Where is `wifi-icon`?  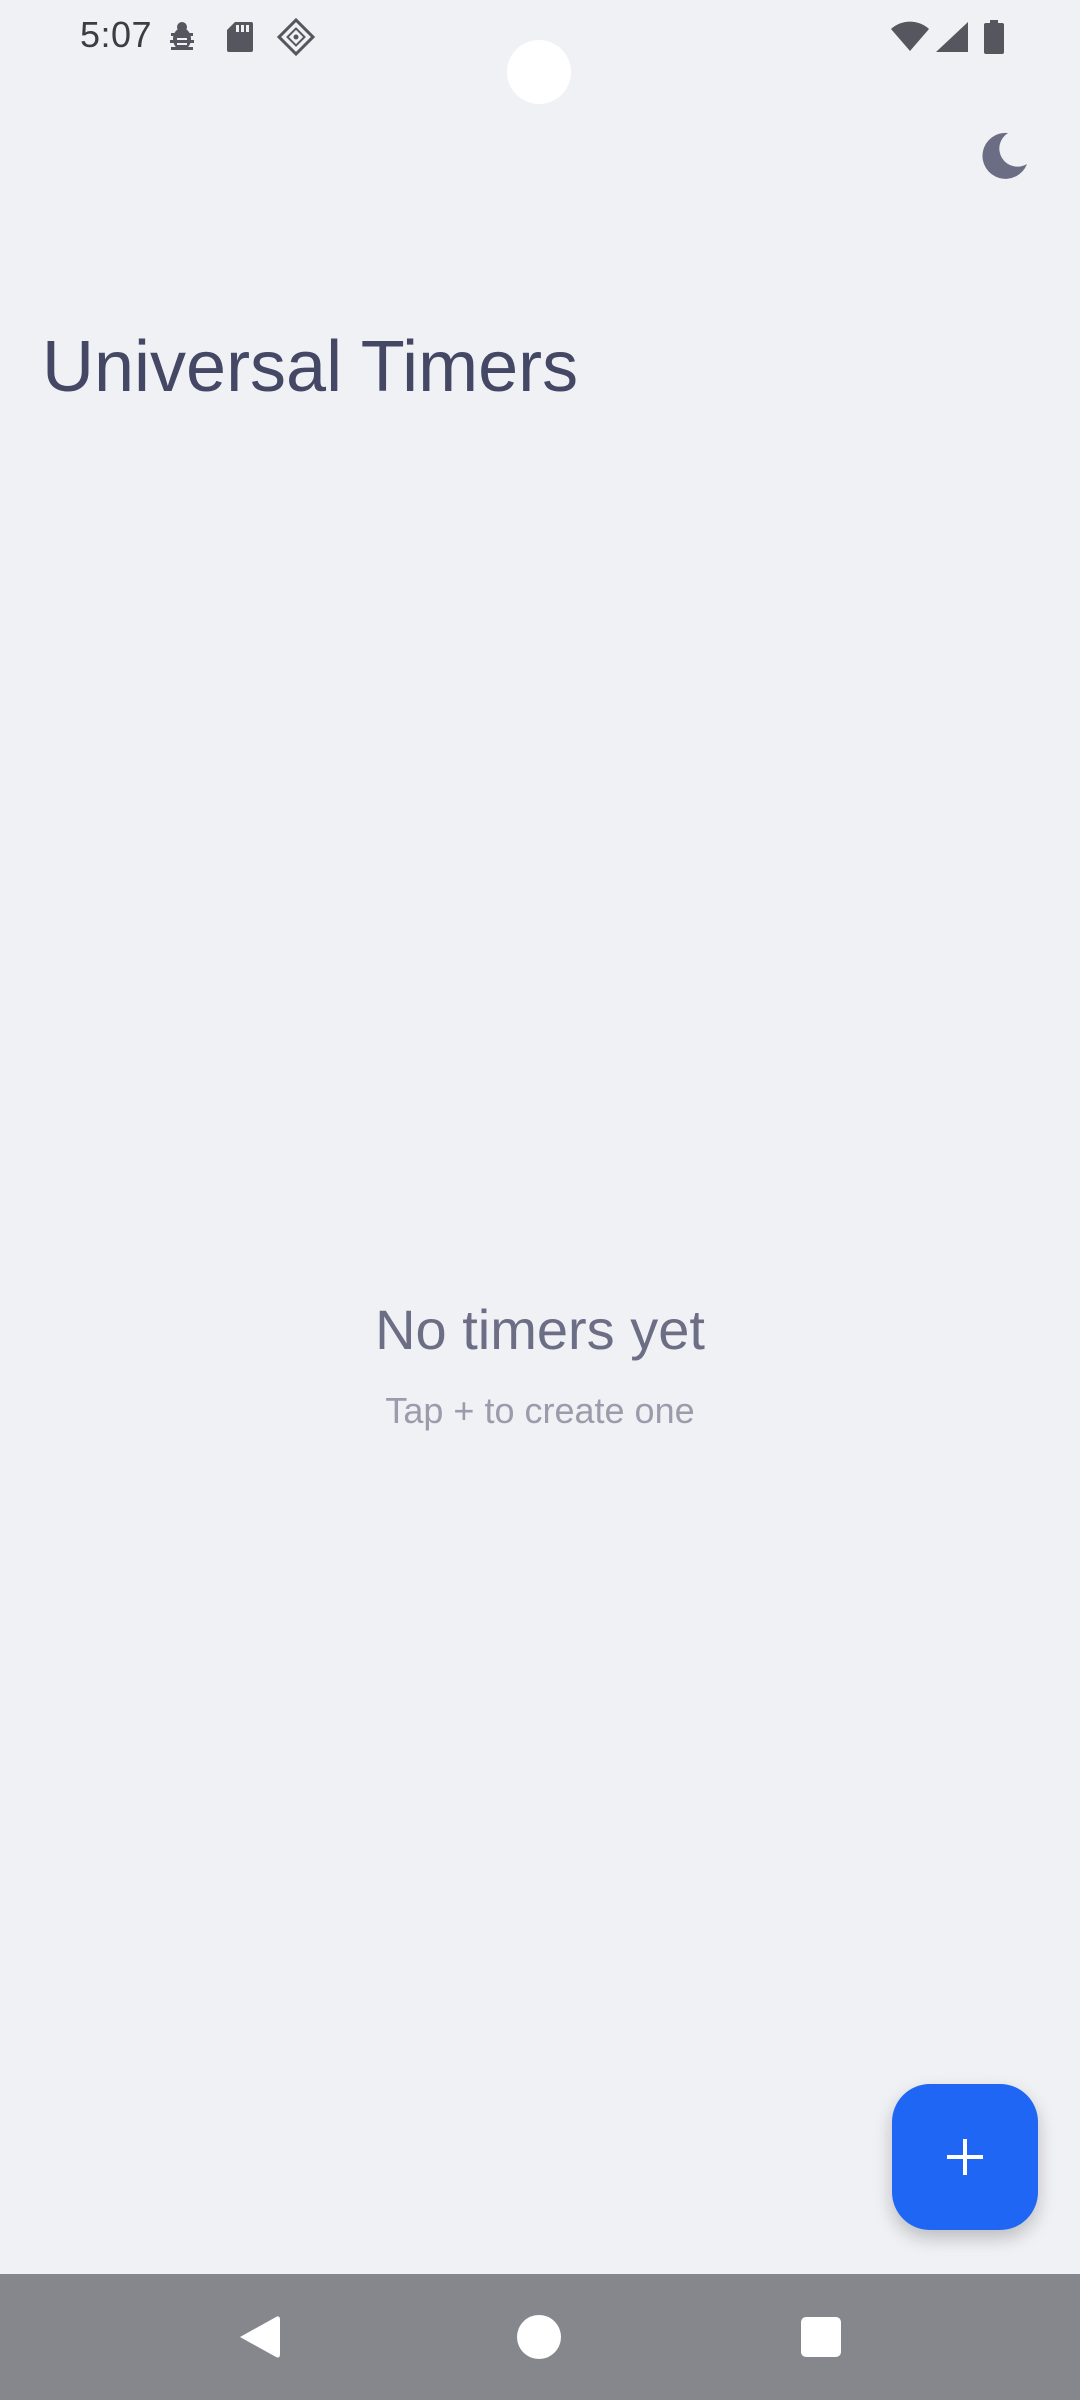
wifi-icon is located at coordinates (910, 37).